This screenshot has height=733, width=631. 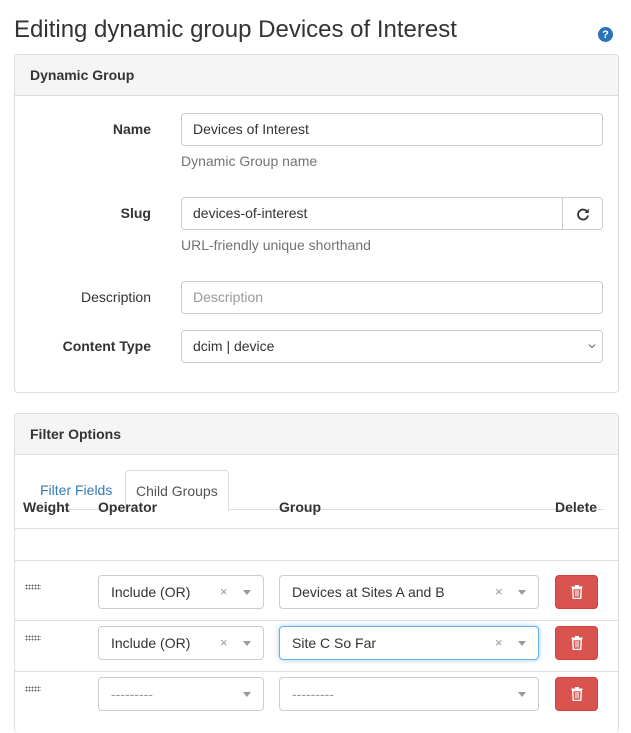 I want to click on slug-input: devices-of-interest, so click(x=372, y=213).